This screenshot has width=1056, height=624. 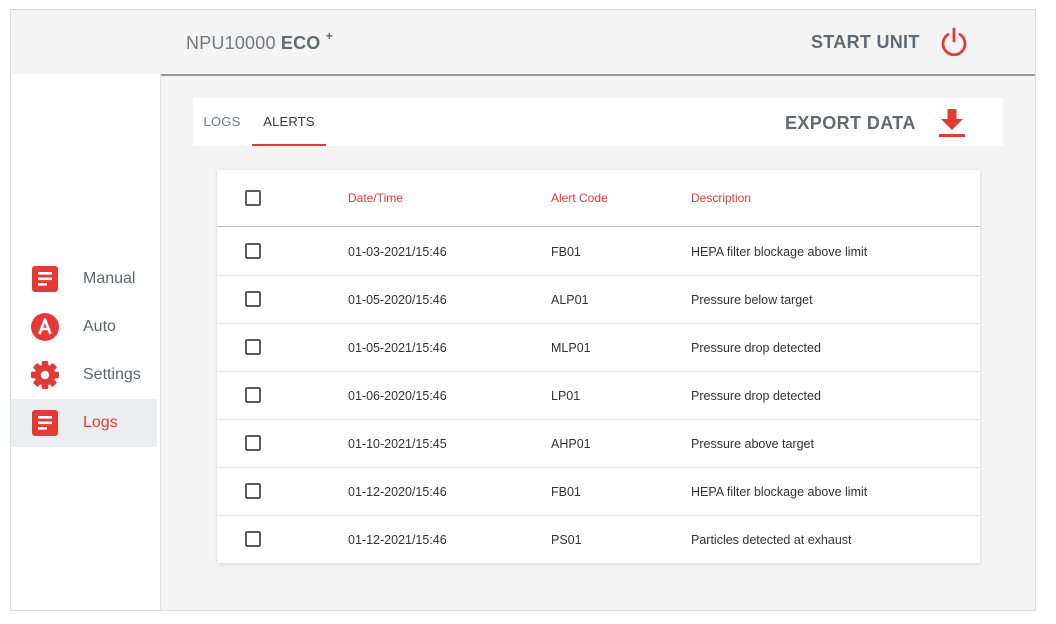 What do you see at coordinates (397, 396) in the screenshot?
I see `date-cell: 01-06-2020/15:46` at bounding box center [397, 396].